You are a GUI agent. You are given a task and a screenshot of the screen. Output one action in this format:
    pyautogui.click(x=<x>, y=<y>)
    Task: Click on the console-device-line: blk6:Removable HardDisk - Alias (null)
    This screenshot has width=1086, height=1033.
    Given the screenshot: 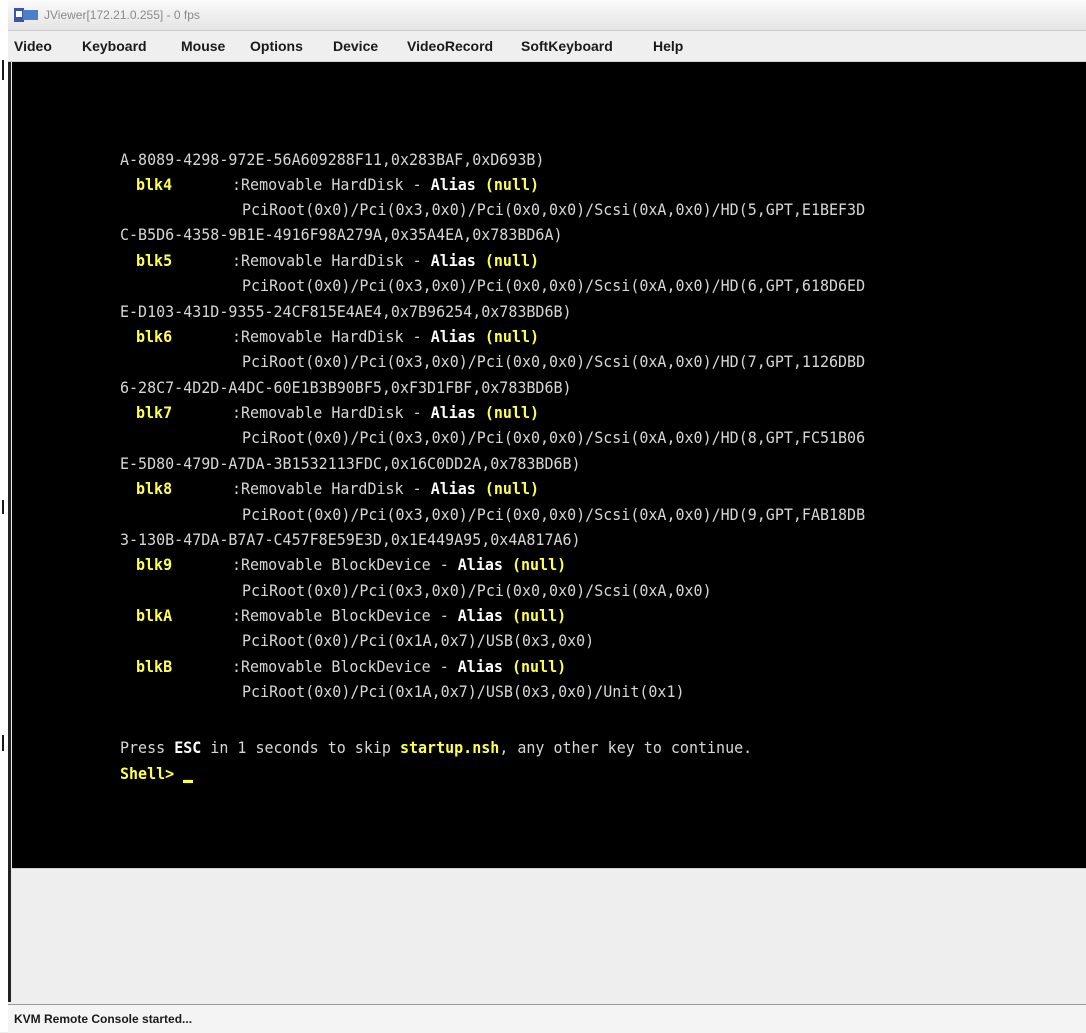 What is the action you would take?
    pyautogui.click(x=338, y=337)
    